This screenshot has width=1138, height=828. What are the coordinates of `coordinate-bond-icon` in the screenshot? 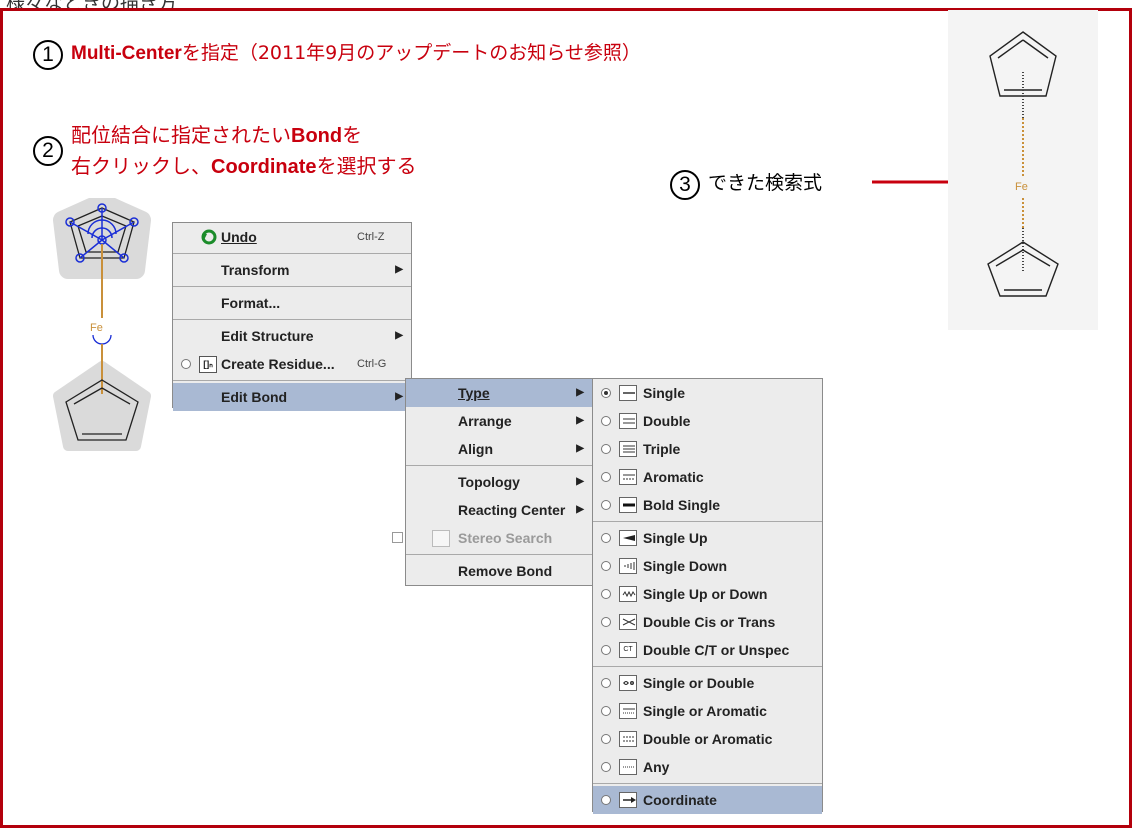 It's located at (628, 800).